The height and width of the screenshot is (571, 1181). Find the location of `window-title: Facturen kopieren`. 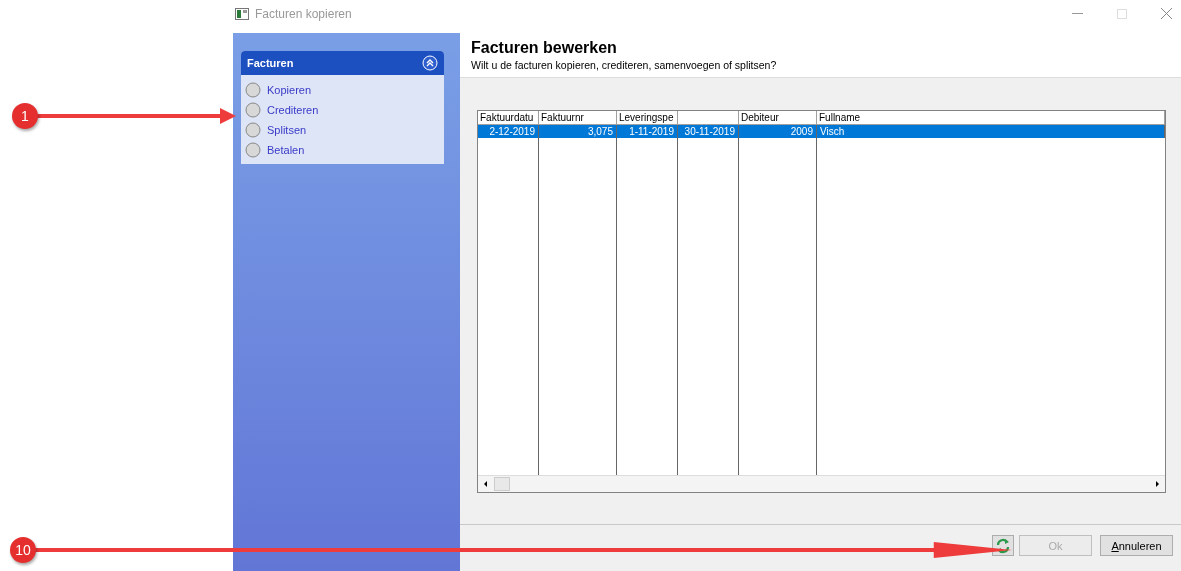

window-title: Facturen kopieren is located at coordinates (303, 13).